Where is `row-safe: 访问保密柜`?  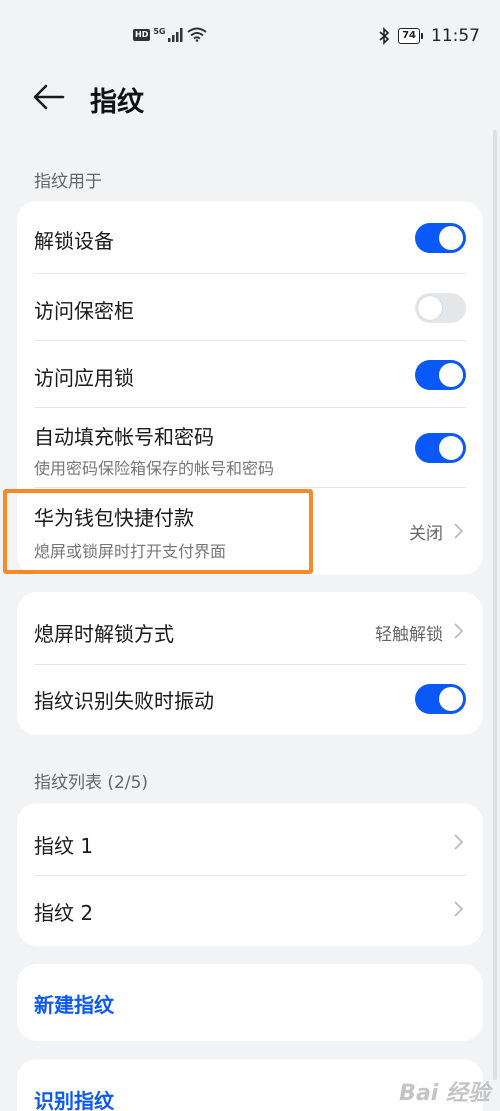 row-safe: 访问保密柜 is located at coordinates (250, 307).